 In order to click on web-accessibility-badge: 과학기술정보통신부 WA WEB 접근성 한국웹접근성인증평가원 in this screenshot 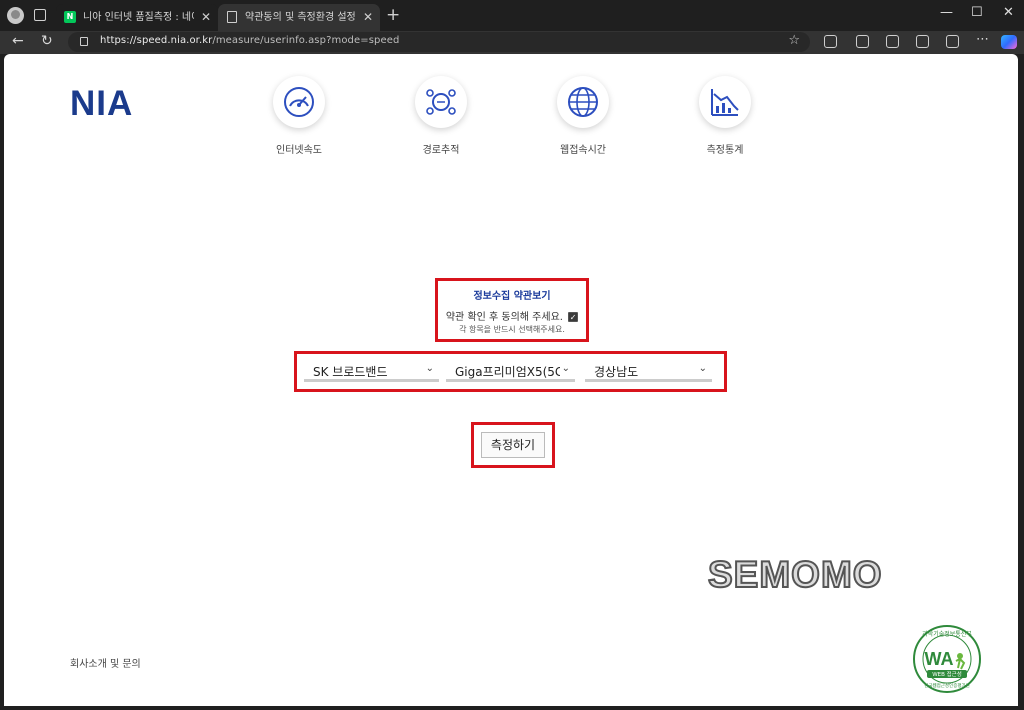, I will do `click(947, 659)`.